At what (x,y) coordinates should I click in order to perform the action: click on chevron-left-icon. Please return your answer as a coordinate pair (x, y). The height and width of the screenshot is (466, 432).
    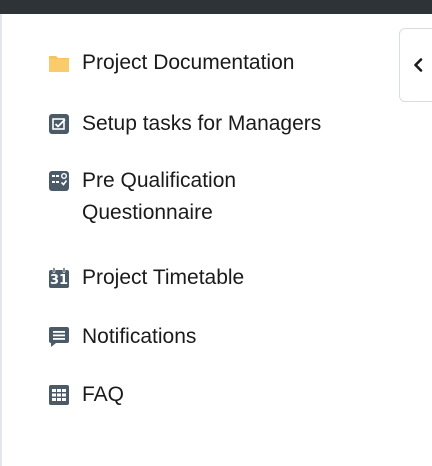
    Looking at the image, I should click on (418, 65).